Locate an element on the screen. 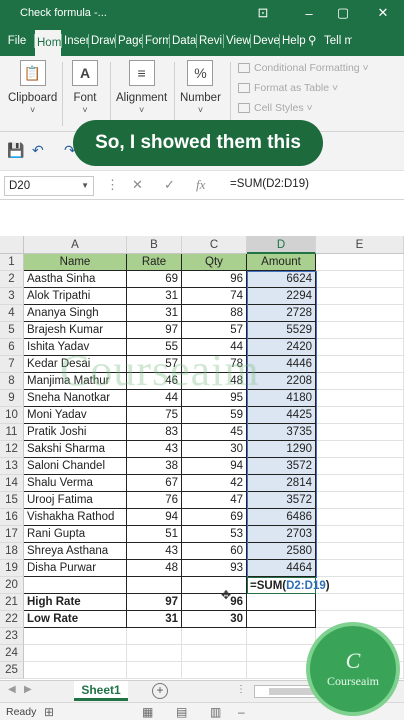  row-header-11: 11 is located at coordinates (12, 432).